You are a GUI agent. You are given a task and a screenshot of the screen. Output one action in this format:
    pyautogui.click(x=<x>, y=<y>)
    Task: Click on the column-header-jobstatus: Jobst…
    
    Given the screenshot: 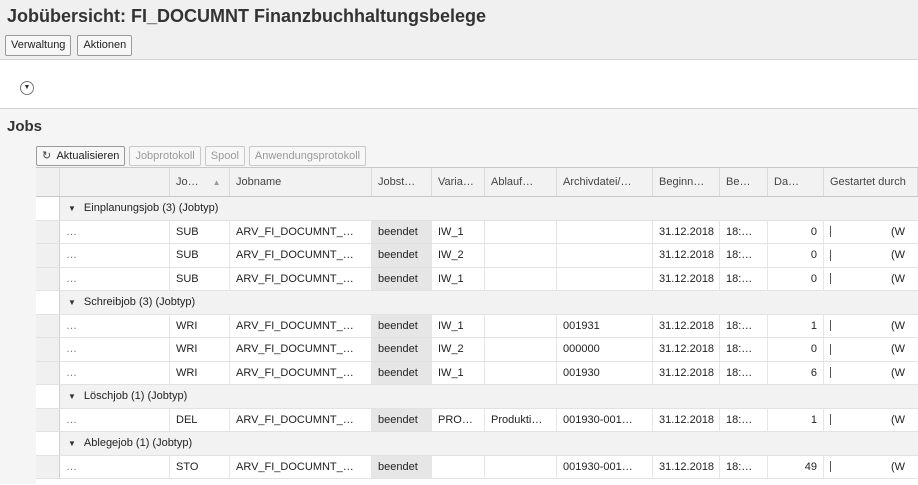 What is the action you would take?
    pyautogui.click(x=402, y=182)
    